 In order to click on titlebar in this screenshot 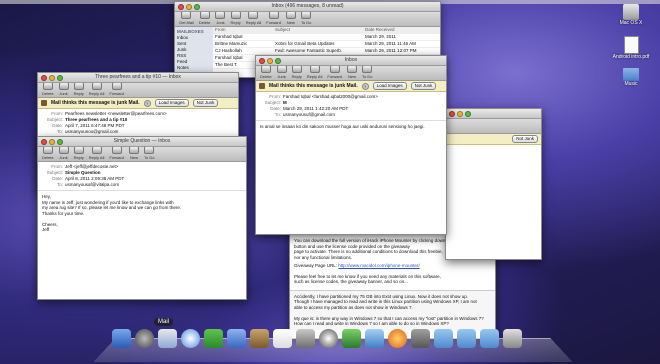, I will do `click(493, 114)`.